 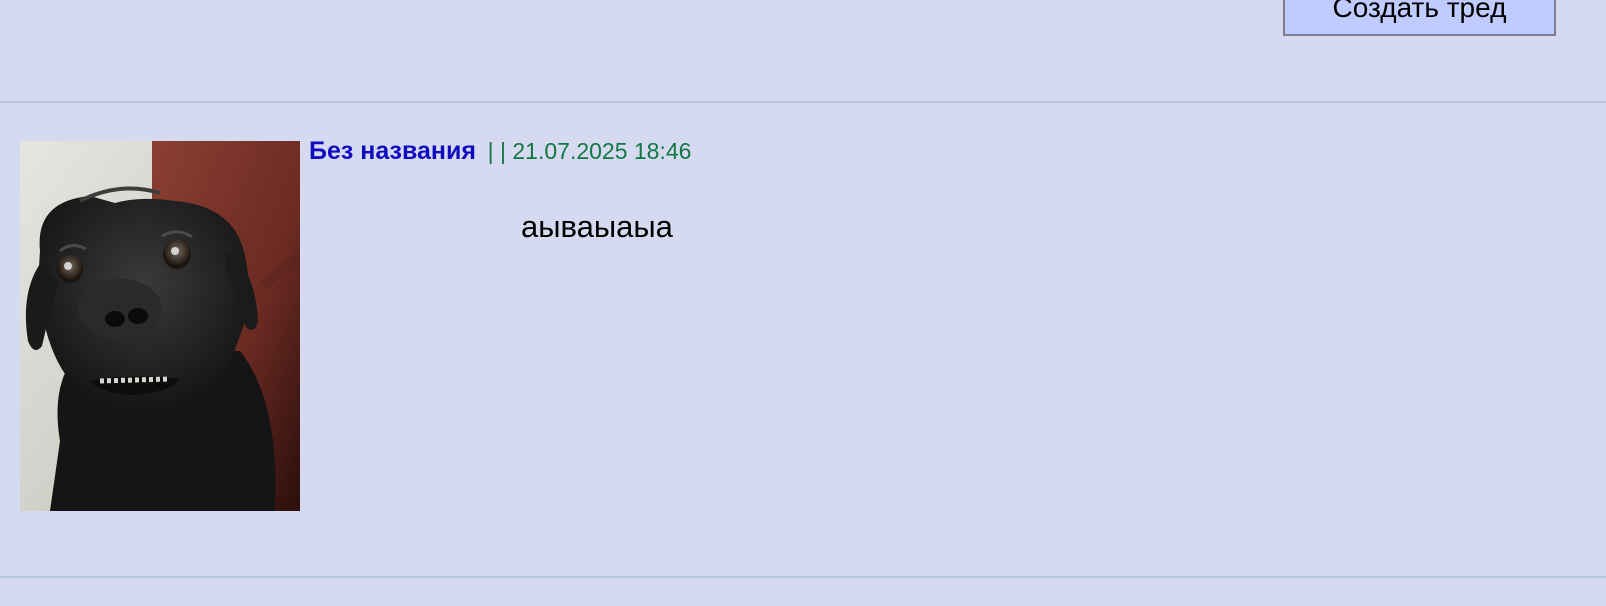 I want to click on post-meta: | | 21.07.2025 18:46, so click(x=589, y=151).